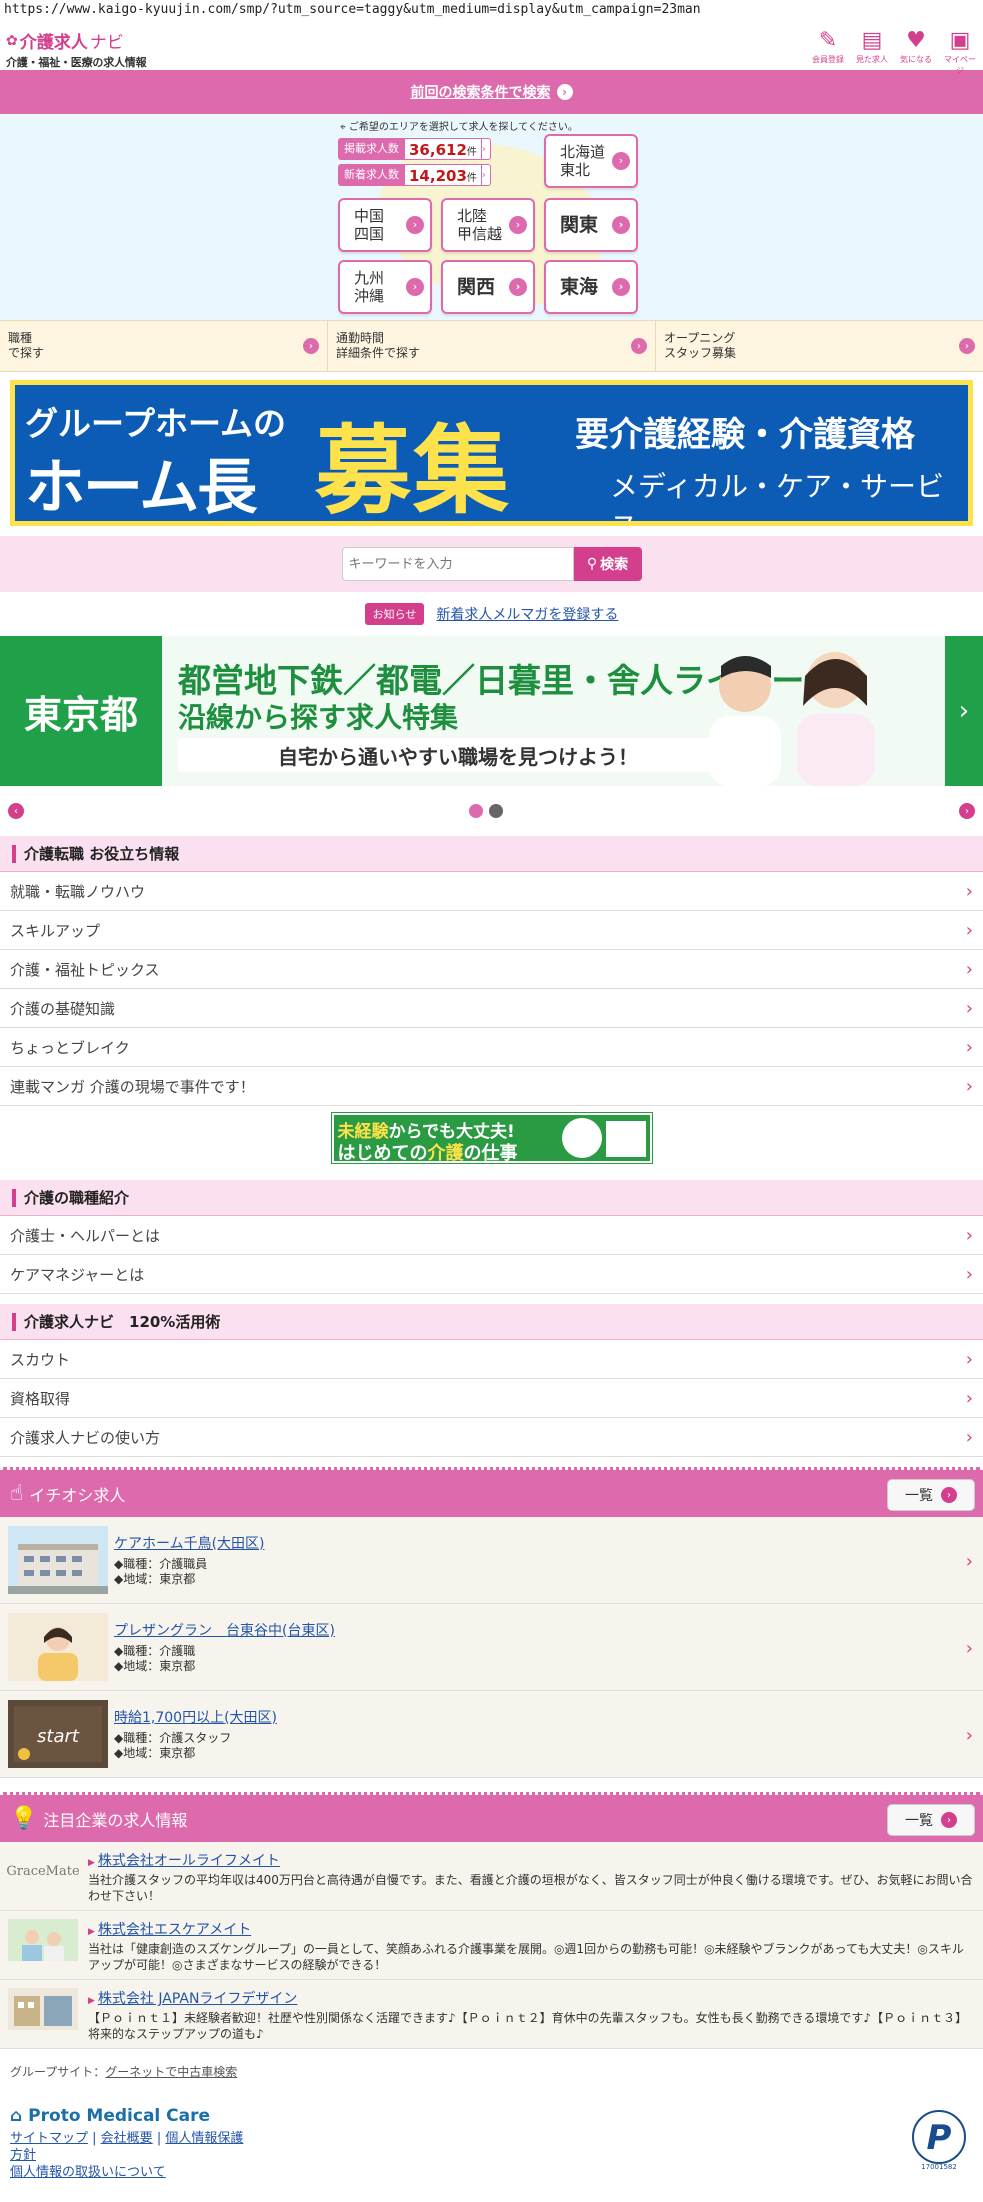 The height and width of the screenshot is (2202, 983). I want to click on favorites-button: ♥ 気になる, so click(916, 52).